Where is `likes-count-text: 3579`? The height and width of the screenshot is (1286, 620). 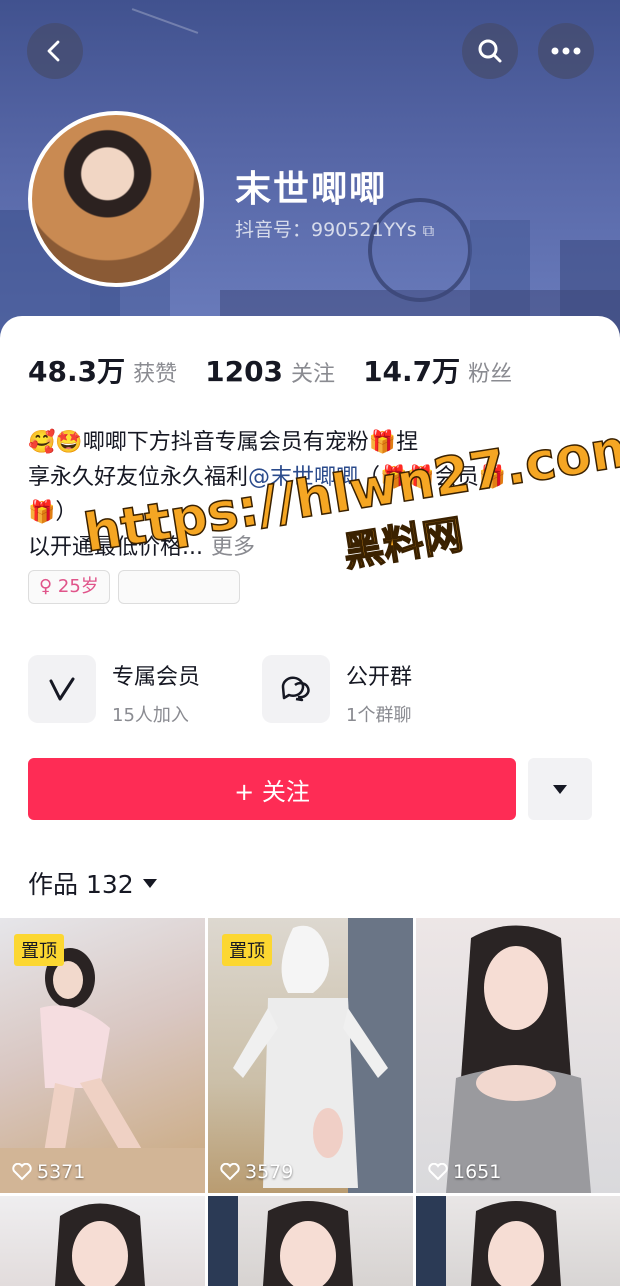
likes-count-text: 3579 is located at coordinates (269, 1172).